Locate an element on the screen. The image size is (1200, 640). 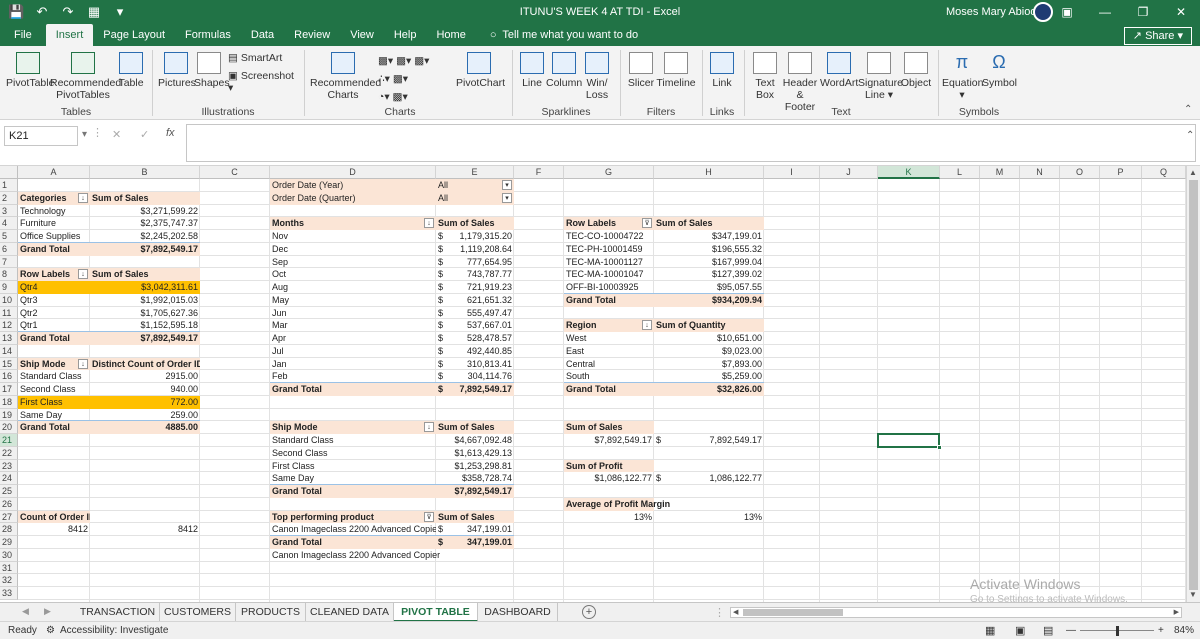
fill-handle is located at coordinates (939, 447).